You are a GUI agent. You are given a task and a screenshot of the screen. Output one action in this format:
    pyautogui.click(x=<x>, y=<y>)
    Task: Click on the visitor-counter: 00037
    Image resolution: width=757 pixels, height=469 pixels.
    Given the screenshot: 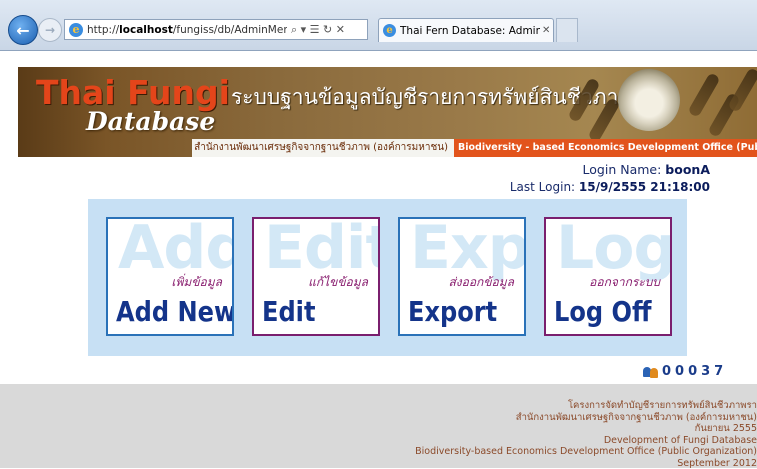 What is the action you would take?
    pyautogui.click(x=685, y=371)
    